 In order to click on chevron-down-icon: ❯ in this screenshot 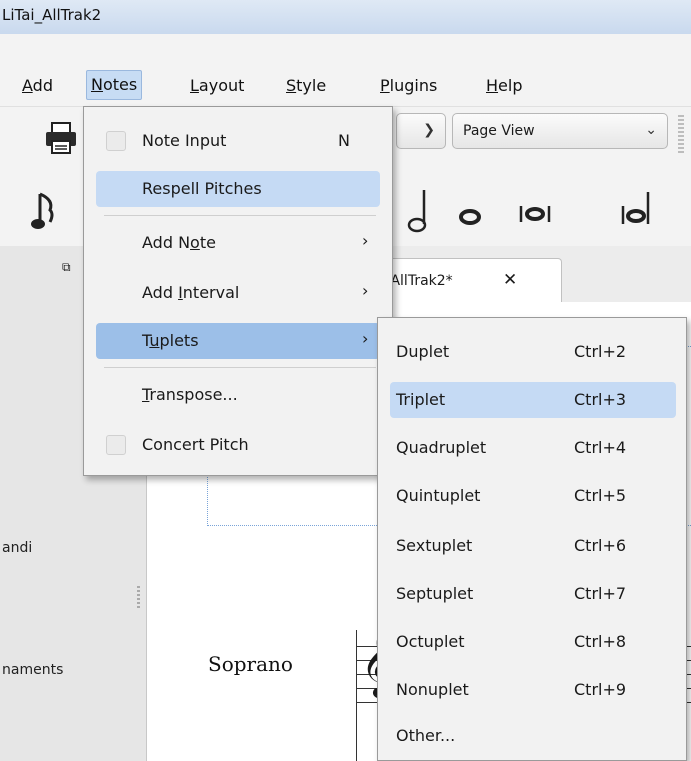, I will do `click(429, 130)`.